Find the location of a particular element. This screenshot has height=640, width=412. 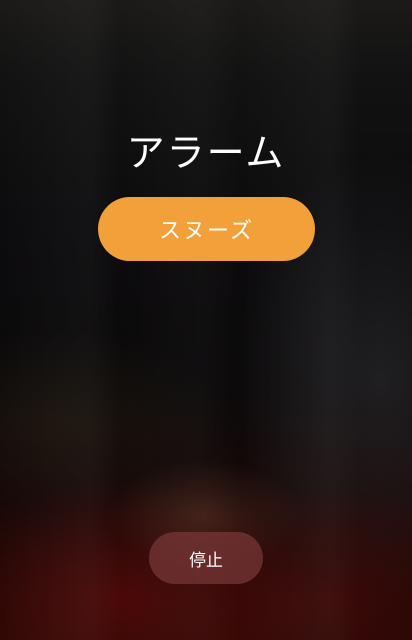

stop-button-label: 停止 is located at coordinates (206, 560).